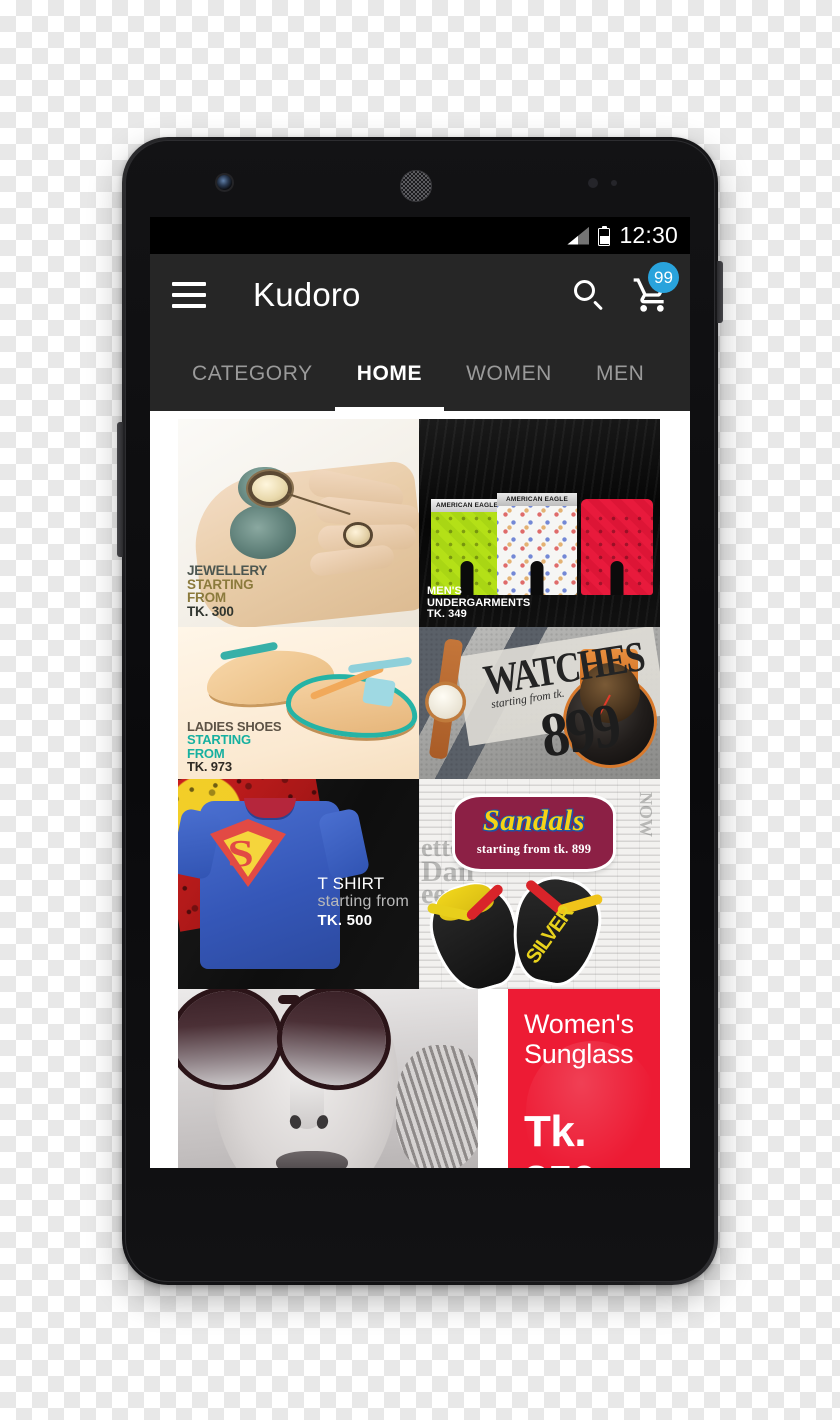 This screenshot has height=1420, width=840. Describe the element at coordinates (307, 294) in the screenshot. I see `app-title: Kudoro` at that location.